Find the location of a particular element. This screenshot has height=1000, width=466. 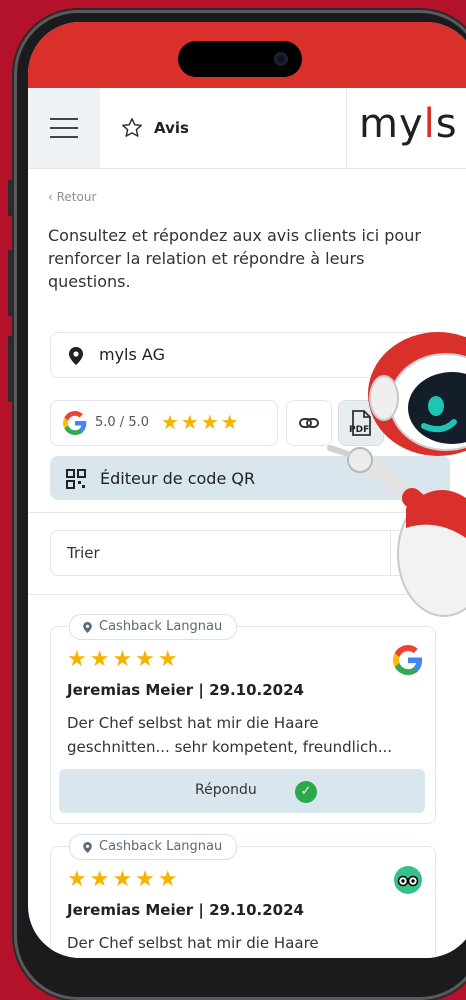

check-circle-icon: ✓ is located at coordinates (306, 792).